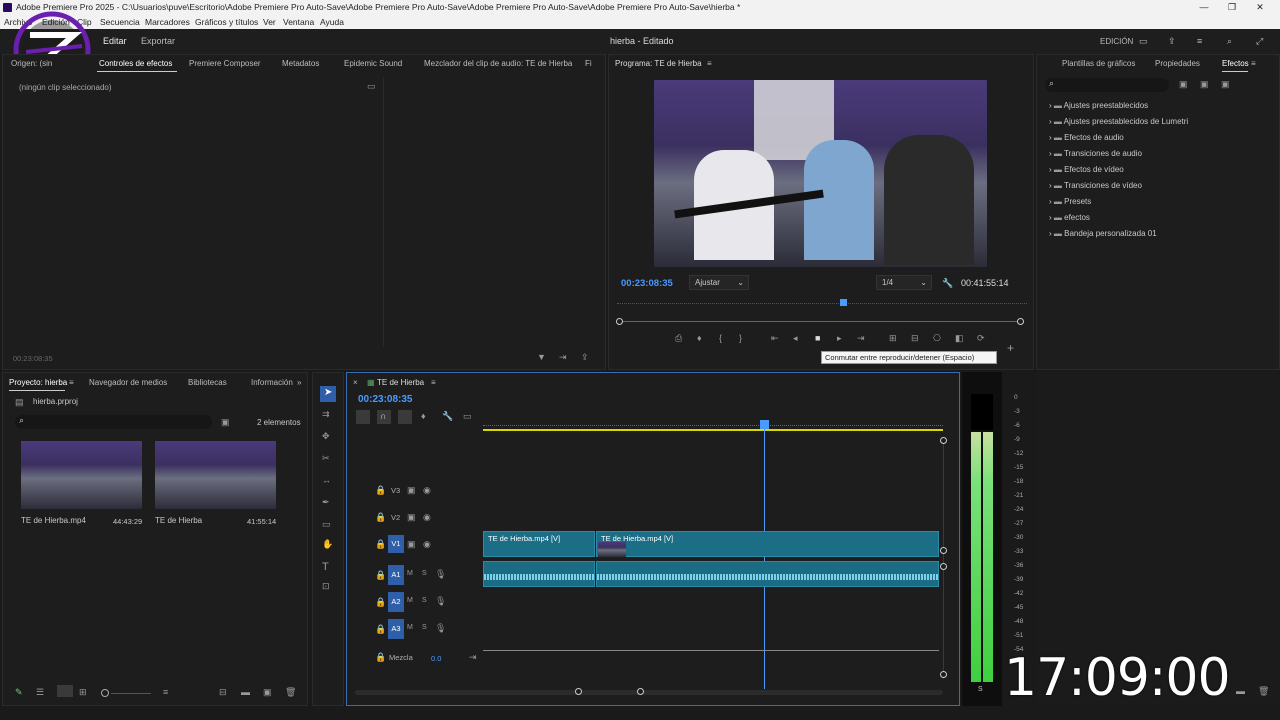 Image resolution: width=1280 pixels, height=720 pixels. What do you see at coordinates (893, 338) in the screenshot?
I see `insert-icon: ⊞` at bounding box center [893, 338].